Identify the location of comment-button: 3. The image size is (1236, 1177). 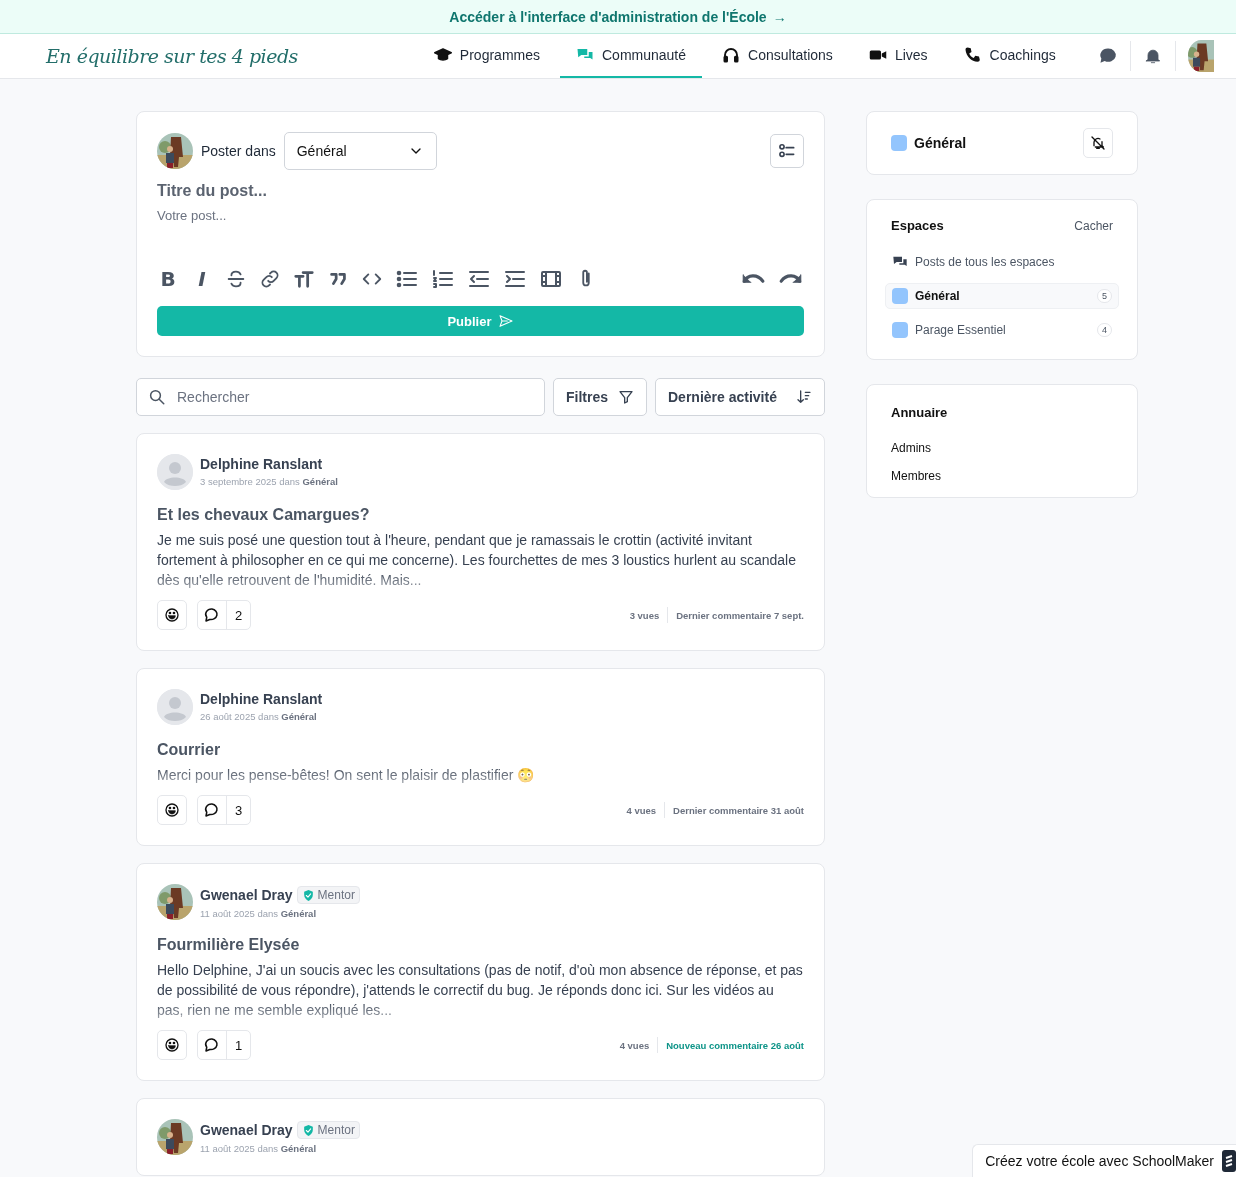
(224, 810).